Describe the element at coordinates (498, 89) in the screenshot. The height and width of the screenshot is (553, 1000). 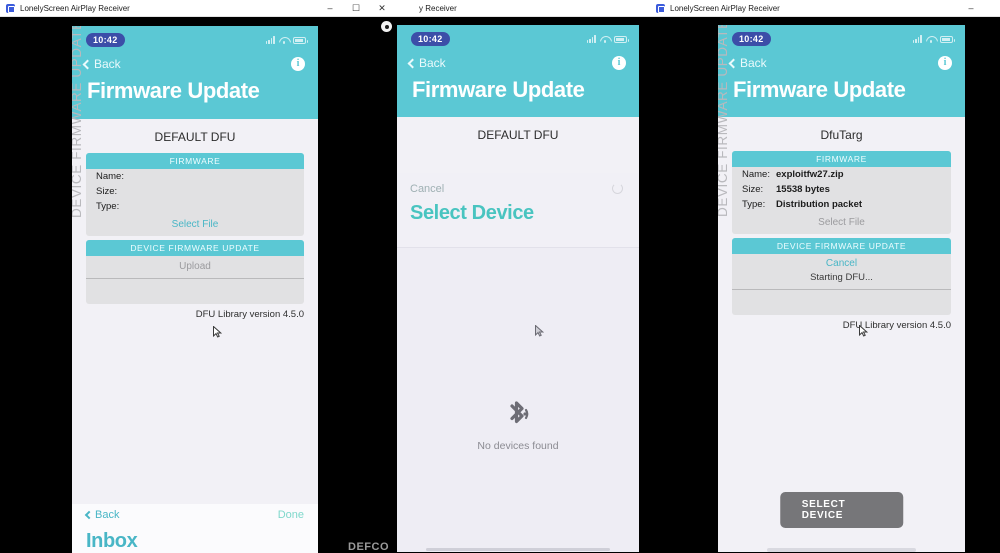
I see `page-title-2: Firmware Update` at that location.